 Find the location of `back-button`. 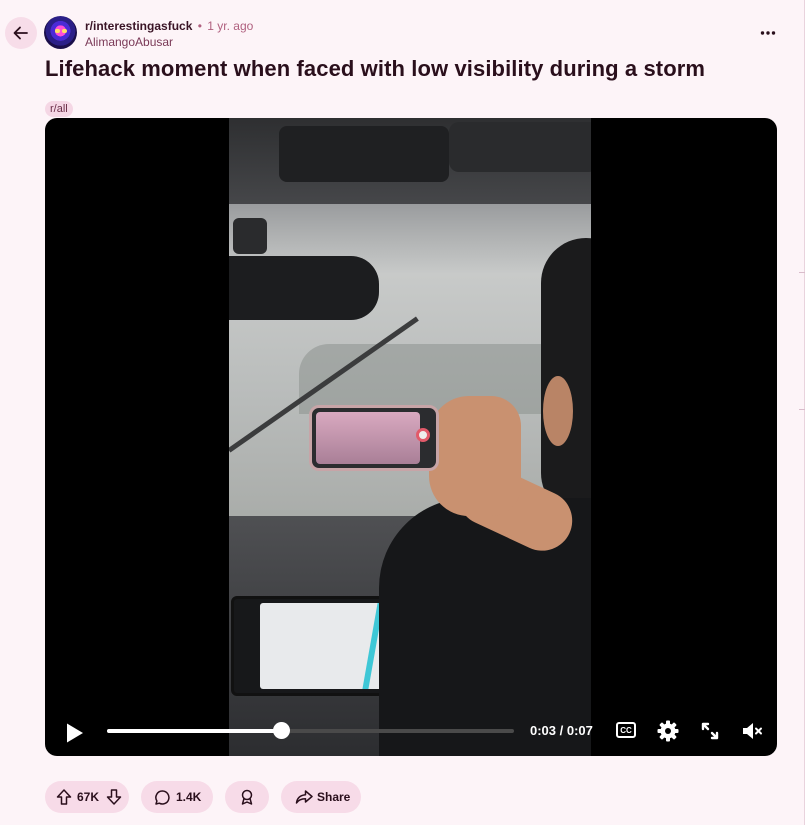

back-button is located at coordinates (21, 33).